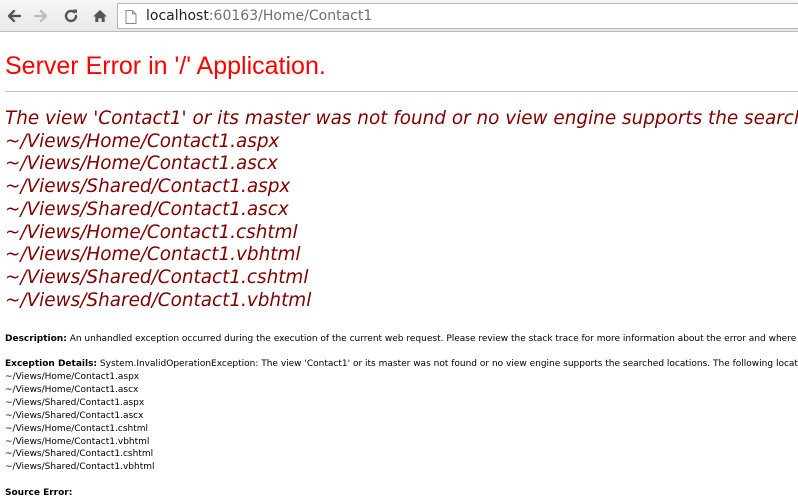 Image resolution: width=798 pixels, height=504 pixels. I want to click on page-icon, so click(131, 18).